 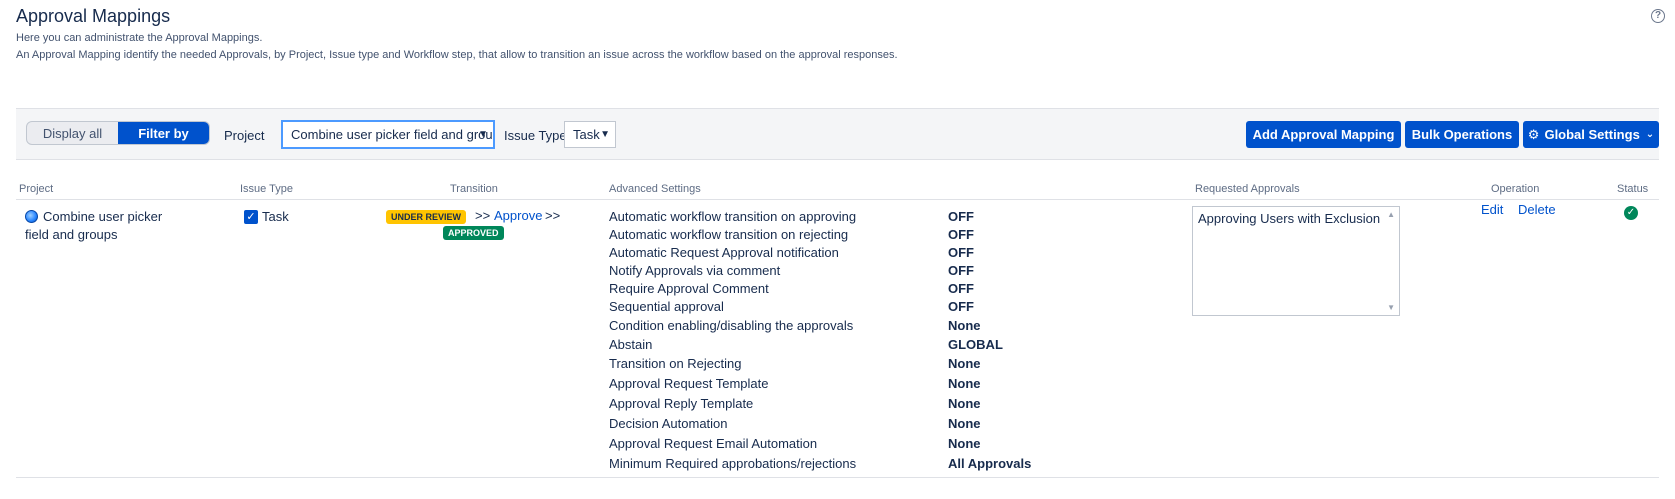 What do you see at coordinates (94, 225) in the screenshot?
I see `project-name: Combine user picker field and groups` at bounding box center [94, 225].